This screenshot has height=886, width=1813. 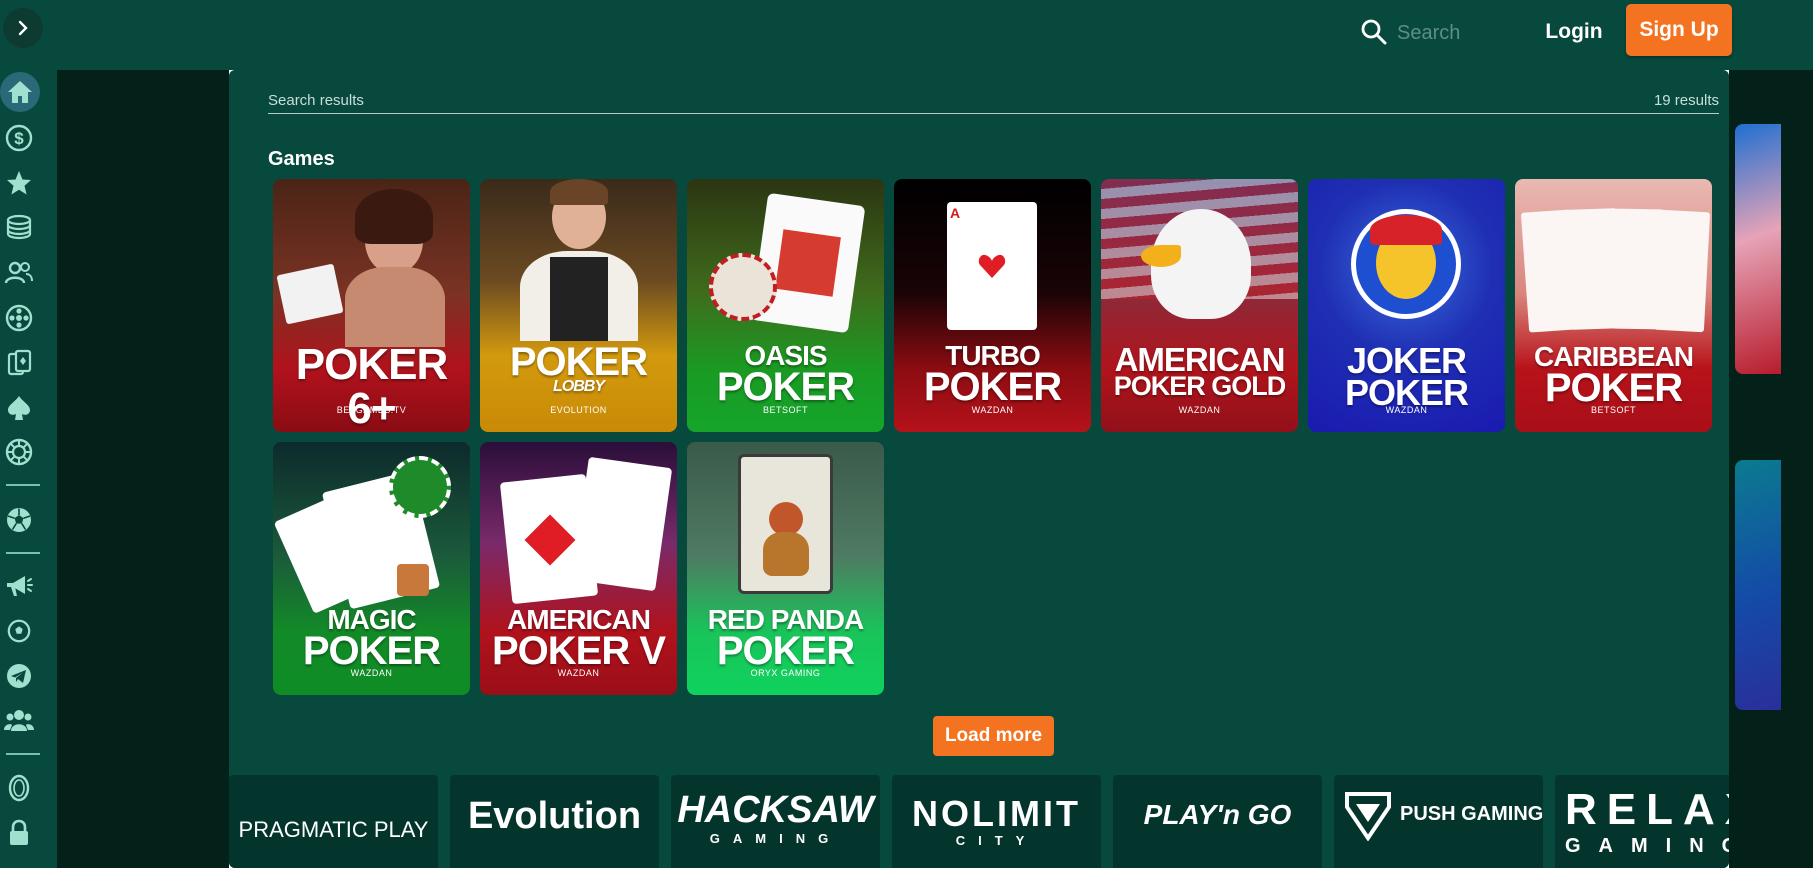 What do you see at coordinates (1647, 809) in the screenshot?
I see `provider-name: RELAX` at bounding box center [1647, 809].